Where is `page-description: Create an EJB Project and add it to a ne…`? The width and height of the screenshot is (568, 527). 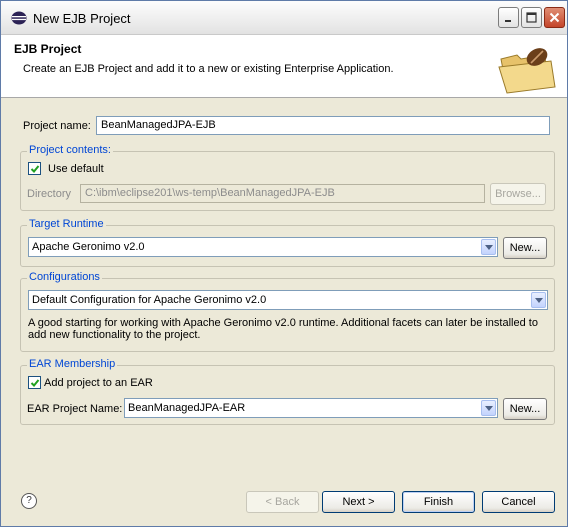 page-description: Create an EJB Project and add it to a ne… is located at coordinates (208, 69).